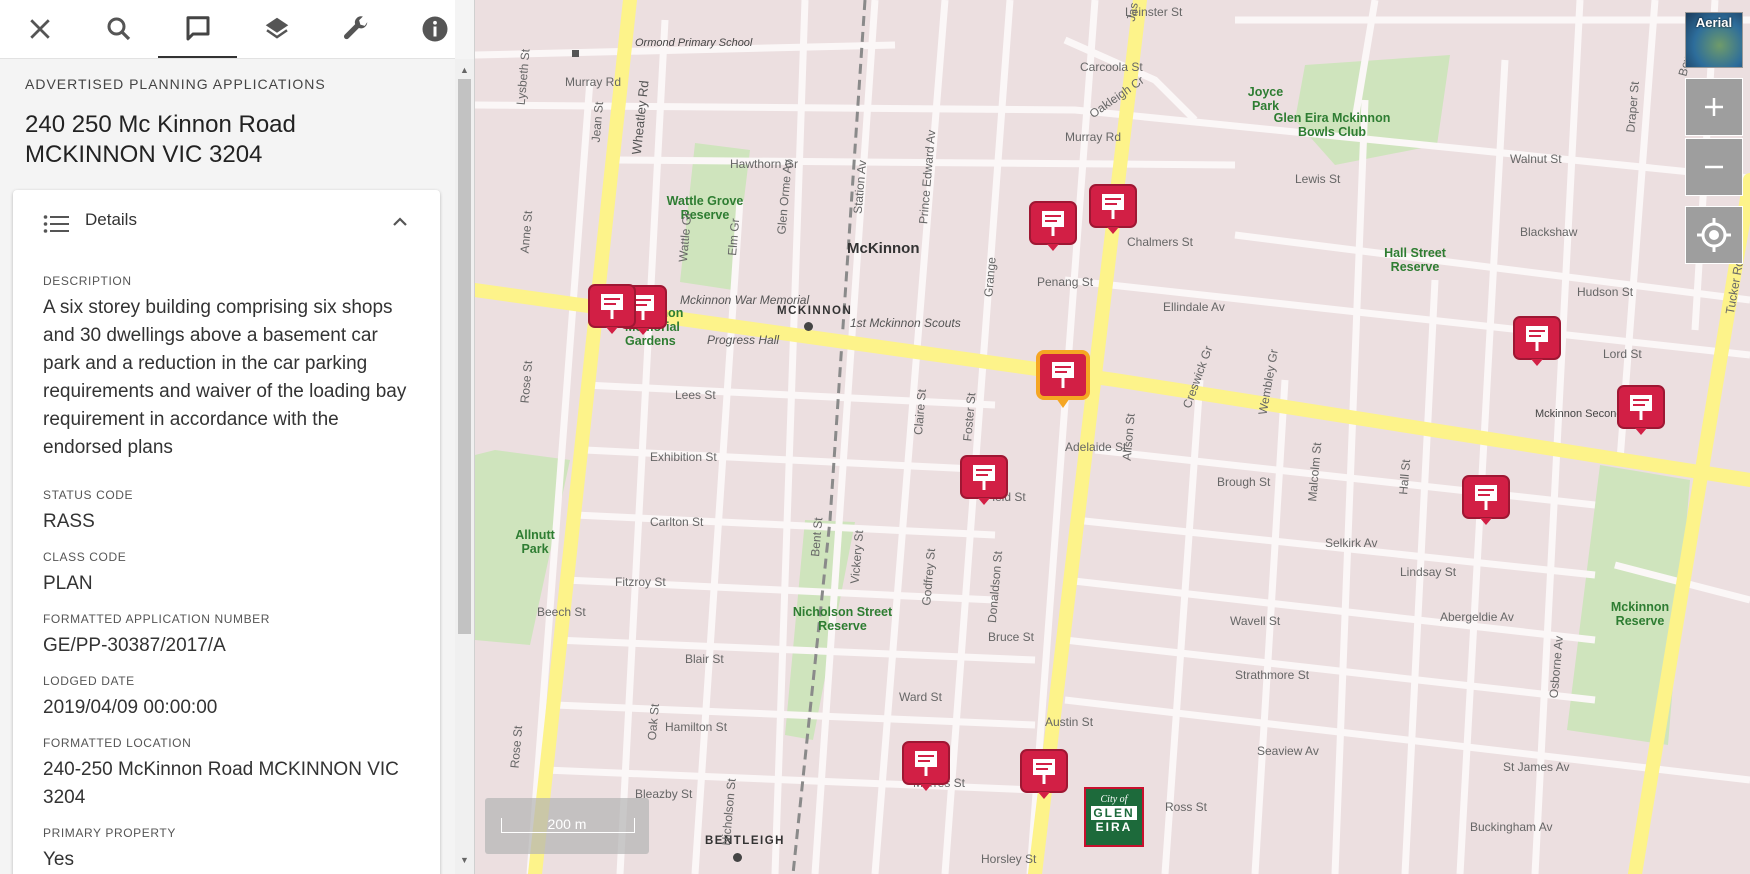  What do you see at coordinates (118, 29) in the screenshot?
I see `search-button` at bounding box center [118, 29].